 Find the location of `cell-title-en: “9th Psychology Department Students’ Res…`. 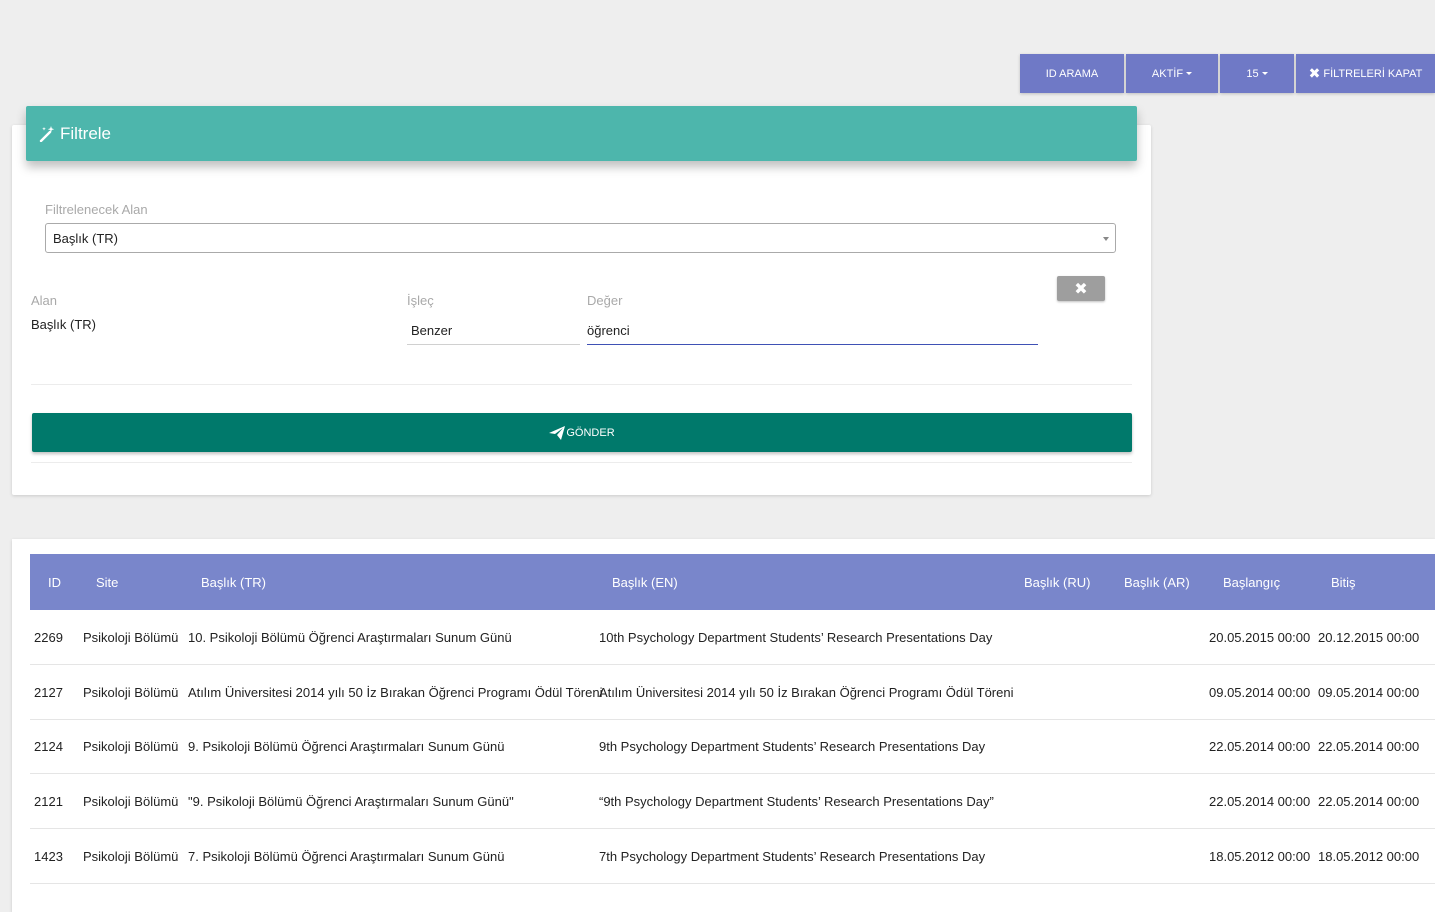

cell-title-en: “9th Psychology Department Students’ Res… is located at coordinates (796, 801).